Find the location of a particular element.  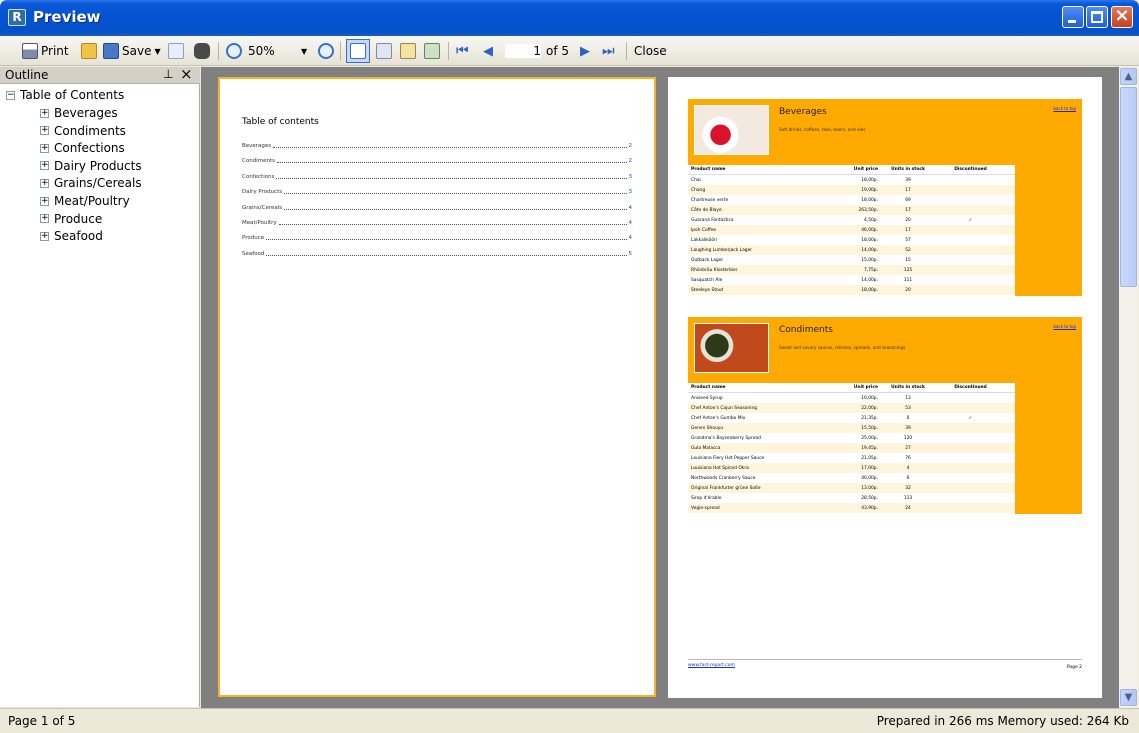

discontinued-check-icon: ✓ is located at coordinates (970, 418).